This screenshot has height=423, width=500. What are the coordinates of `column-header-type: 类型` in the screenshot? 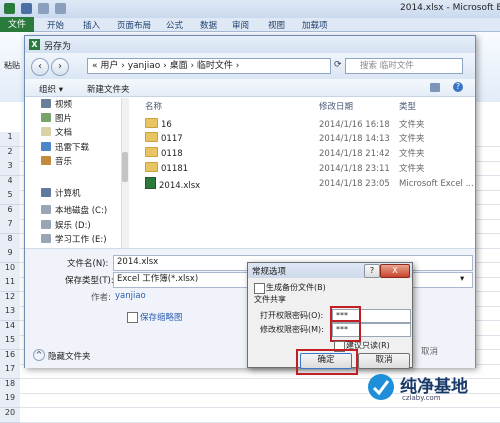 It's located at (407, 106).